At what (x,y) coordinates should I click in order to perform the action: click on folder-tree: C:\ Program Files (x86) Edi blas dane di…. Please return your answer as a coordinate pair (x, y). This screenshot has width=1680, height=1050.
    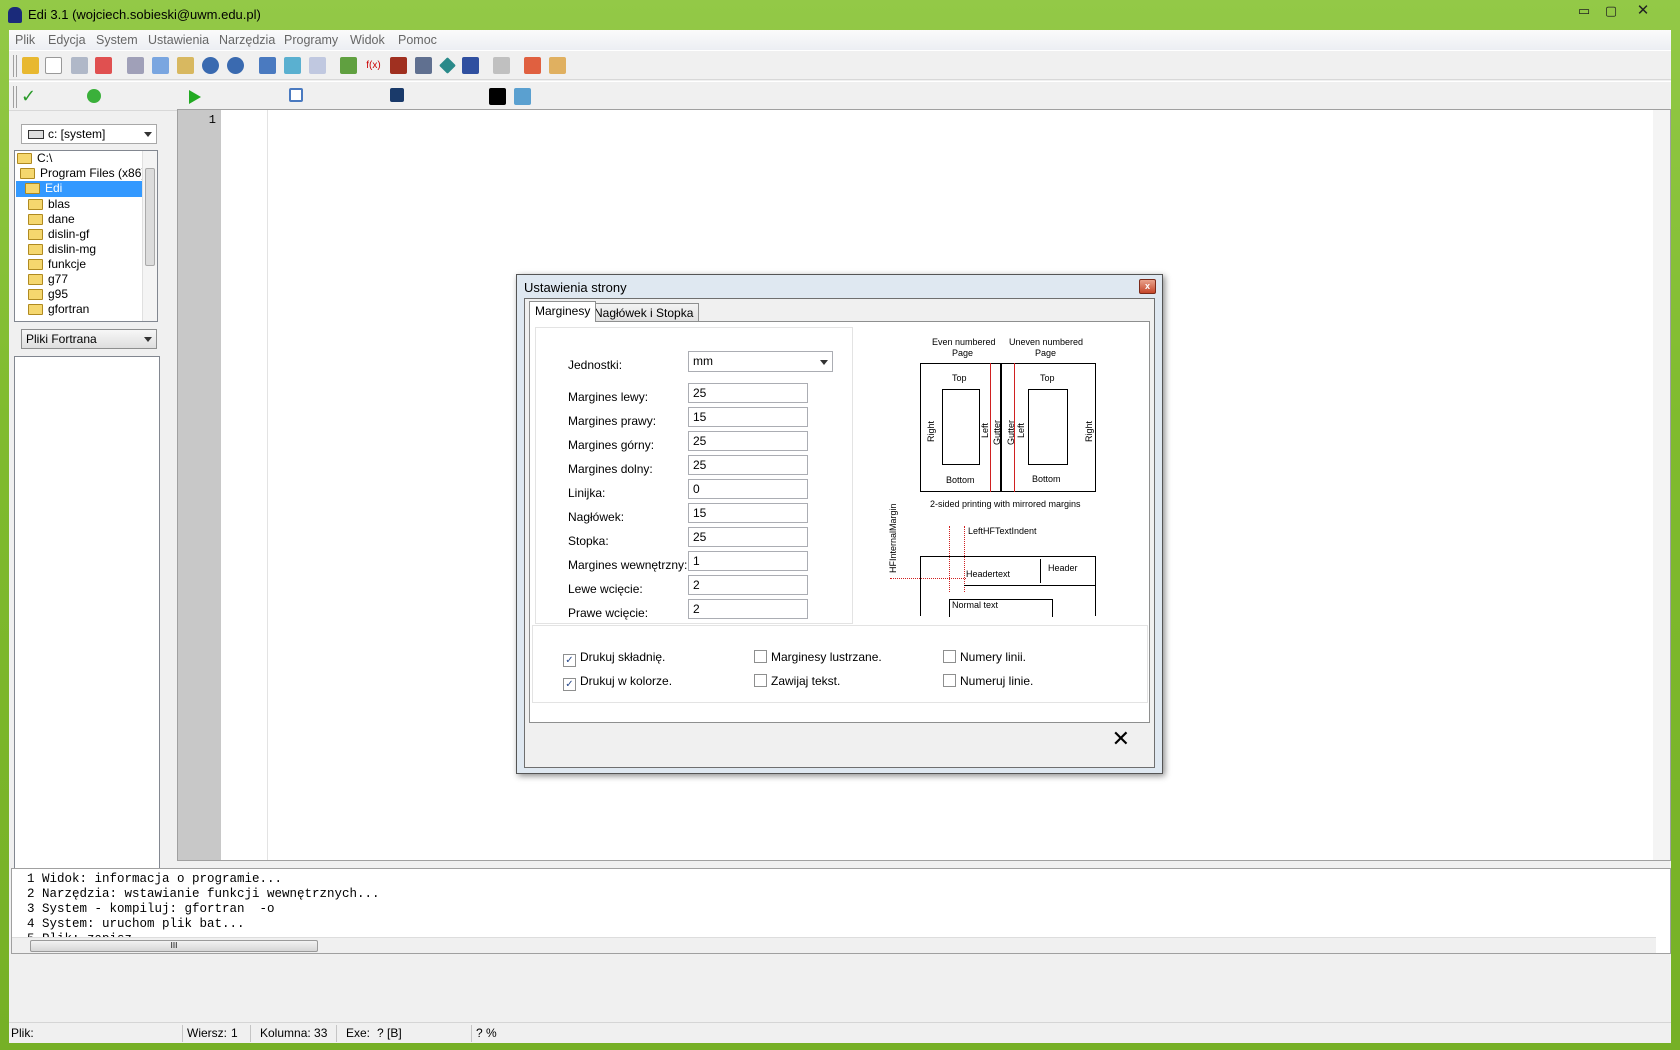
    Looking at the image, I should click on (86, 236).